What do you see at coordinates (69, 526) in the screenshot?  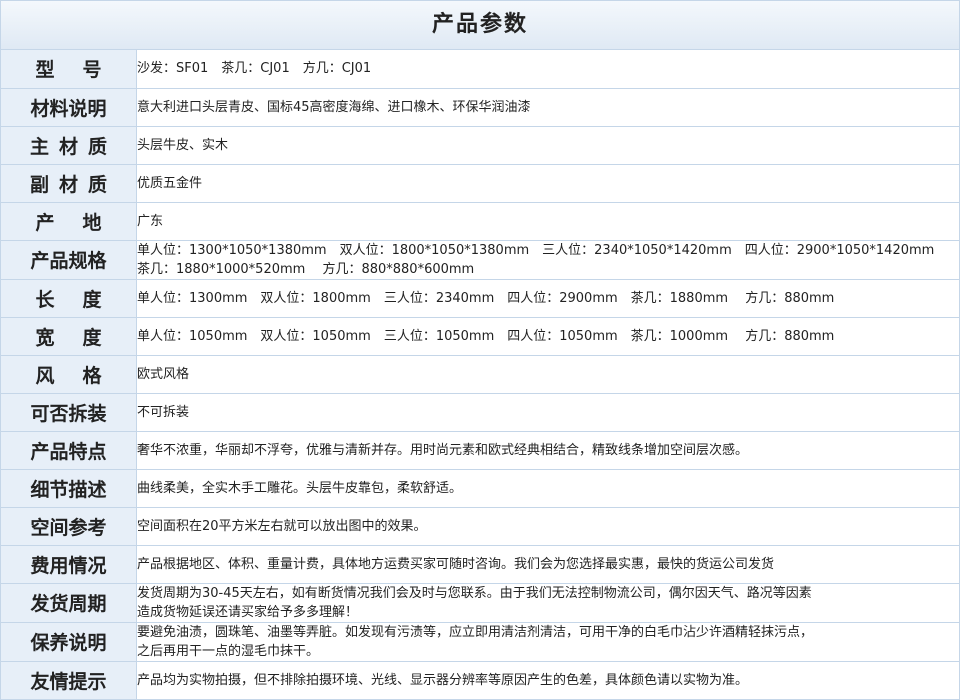 I see `param-label: 空间参考` at bounding box center [69, 526].